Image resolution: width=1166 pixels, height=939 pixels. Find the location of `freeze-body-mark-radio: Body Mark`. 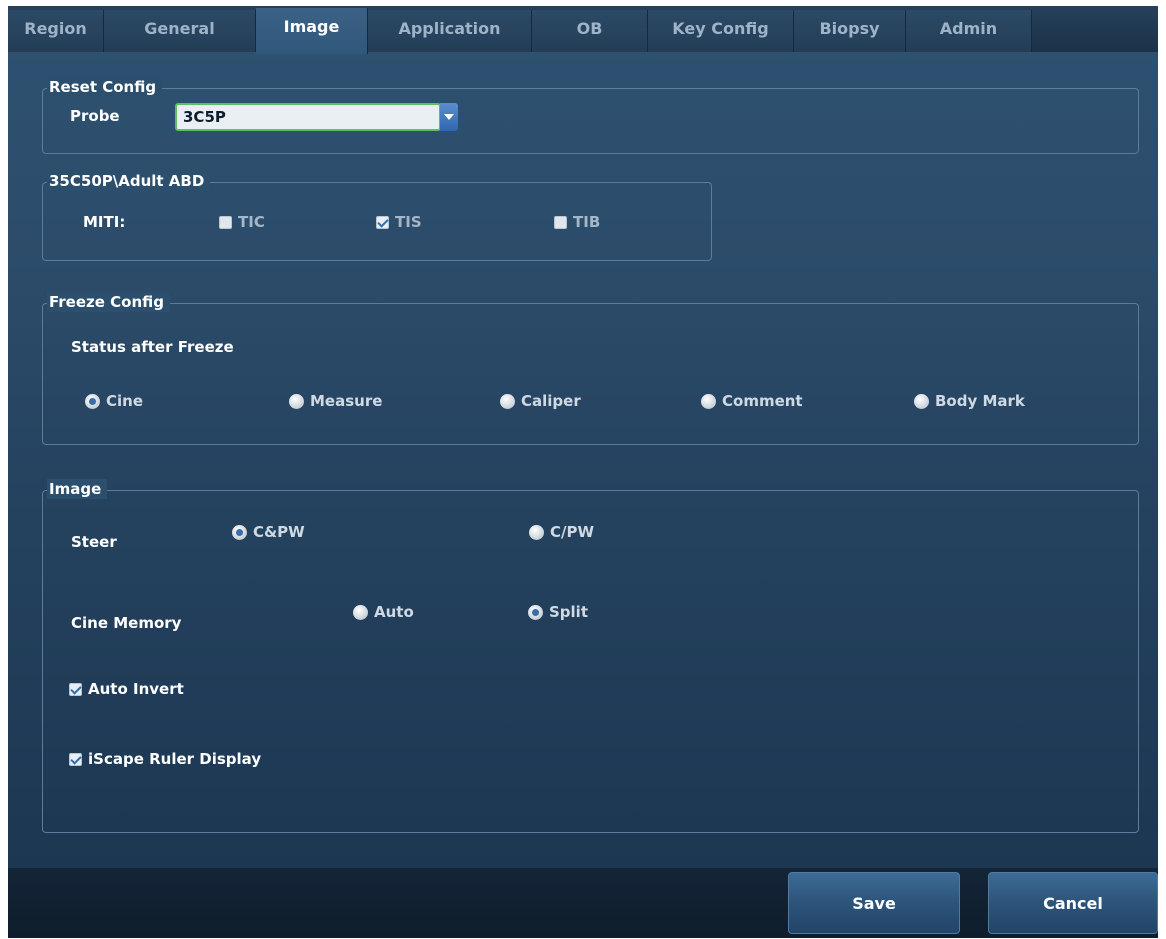

freeze-body-mark-radio: Body Mark is located at coordinates (969, 401).